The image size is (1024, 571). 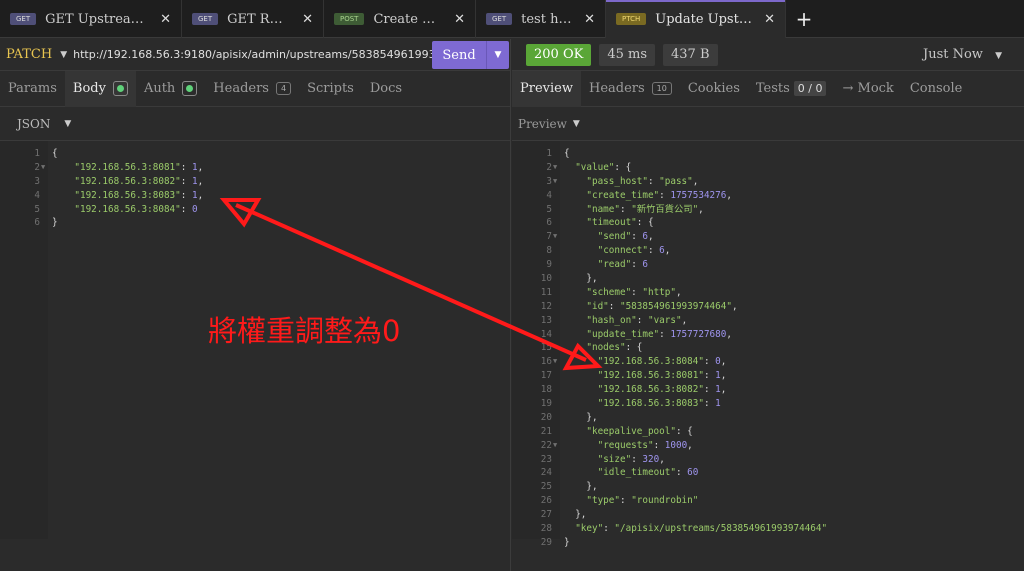 What do you see at coordinates (255, 168) in the screenshot?
I see `code-line: 2 ▼ "192.168.56.3:8081": 1,` at bounding box center [255, 168].